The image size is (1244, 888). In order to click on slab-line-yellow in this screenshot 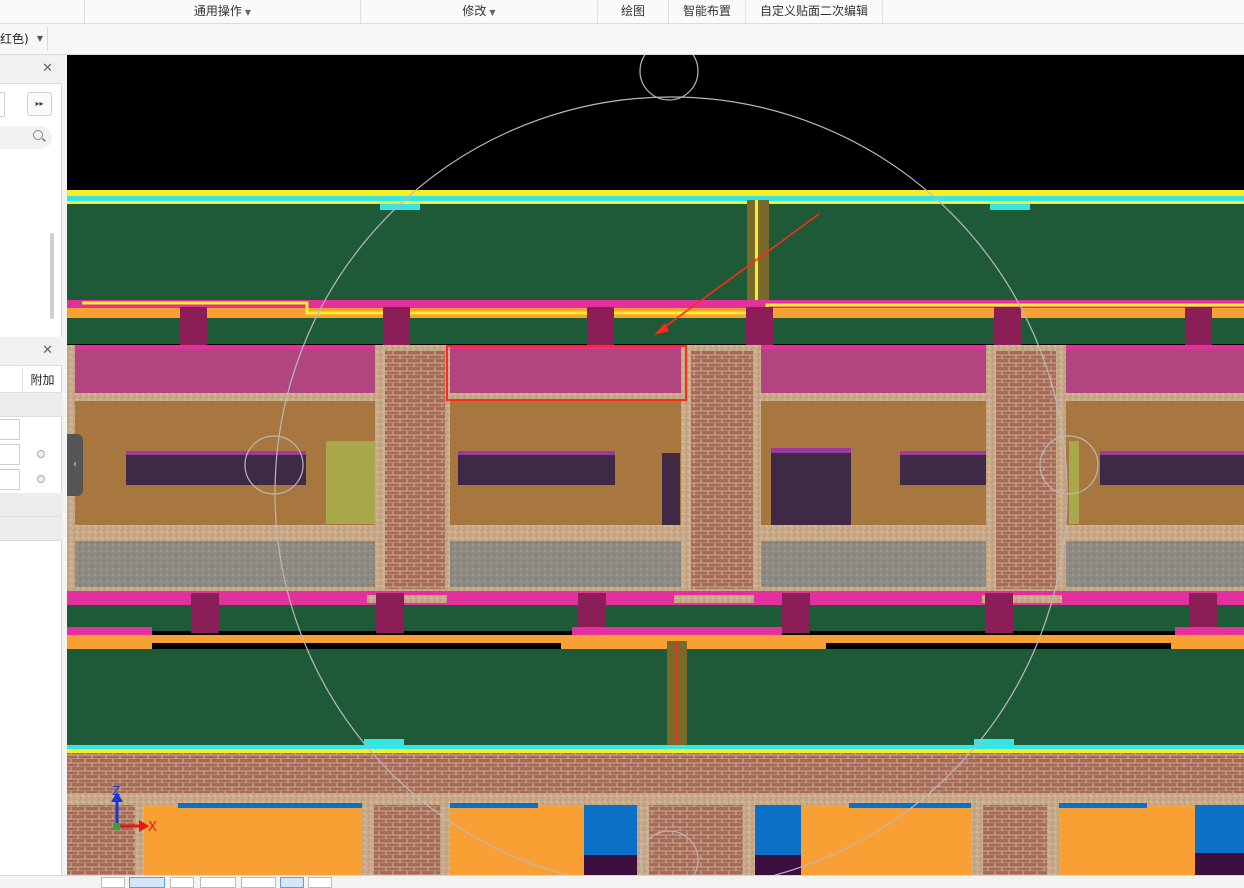, I will do `click(655, 202)`.